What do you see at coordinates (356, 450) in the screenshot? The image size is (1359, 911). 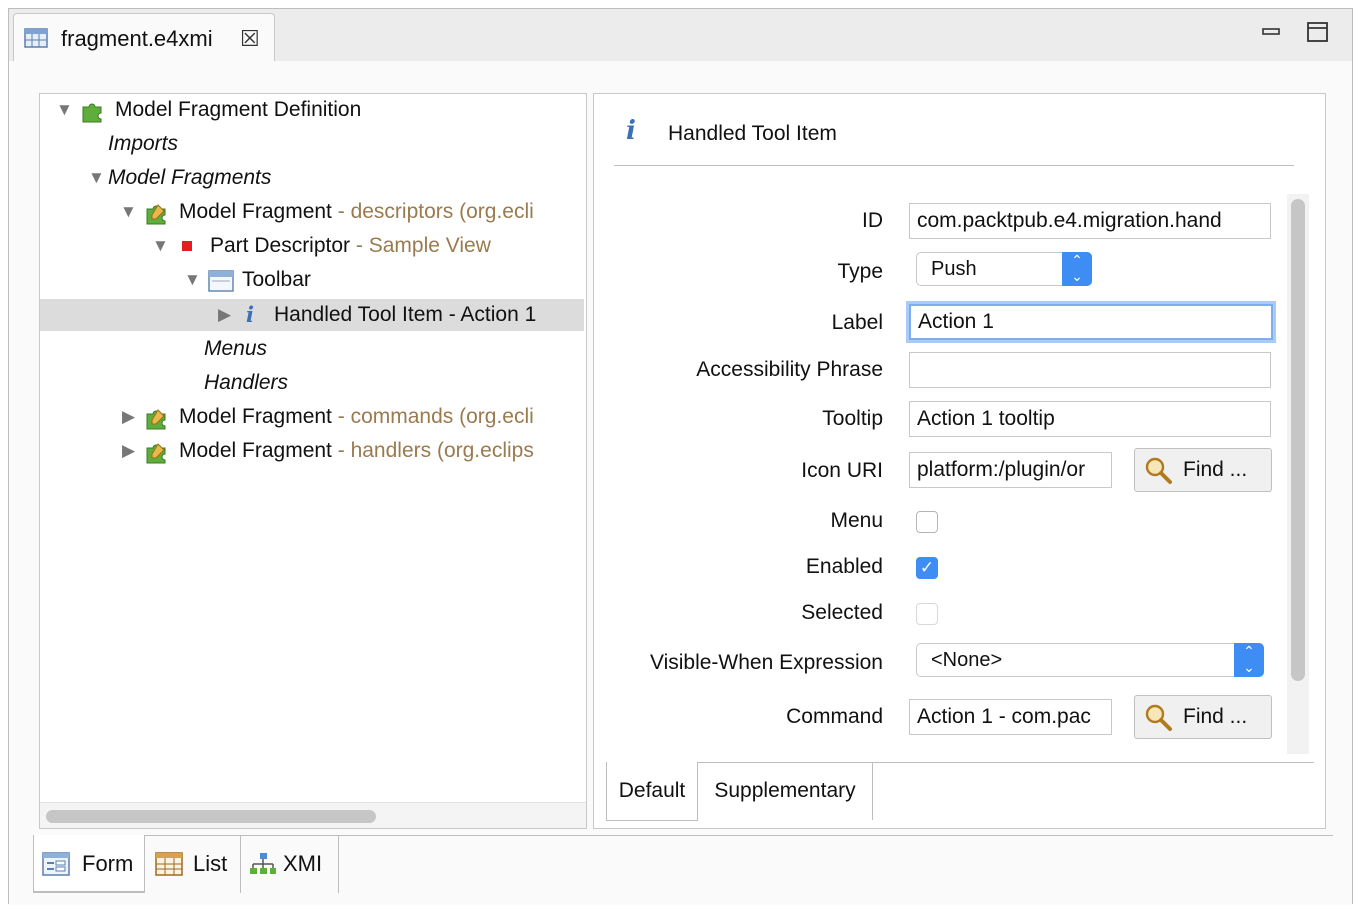 I see `tree-label: Model Fragment - handlers (org.eclips` at bounding box center [356, 450].